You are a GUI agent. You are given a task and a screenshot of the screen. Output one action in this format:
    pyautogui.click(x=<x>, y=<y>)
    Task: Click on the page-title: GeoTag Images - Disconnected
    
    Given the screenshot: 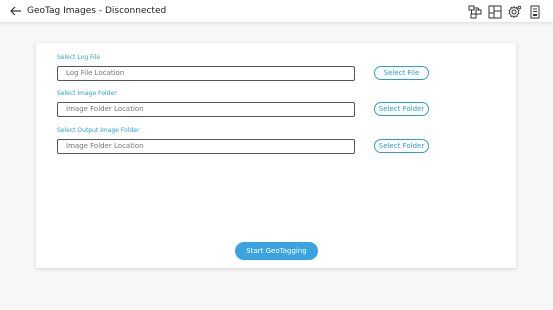 What is the action you would take?
    pyautogui.click(x=97, y=11)
    